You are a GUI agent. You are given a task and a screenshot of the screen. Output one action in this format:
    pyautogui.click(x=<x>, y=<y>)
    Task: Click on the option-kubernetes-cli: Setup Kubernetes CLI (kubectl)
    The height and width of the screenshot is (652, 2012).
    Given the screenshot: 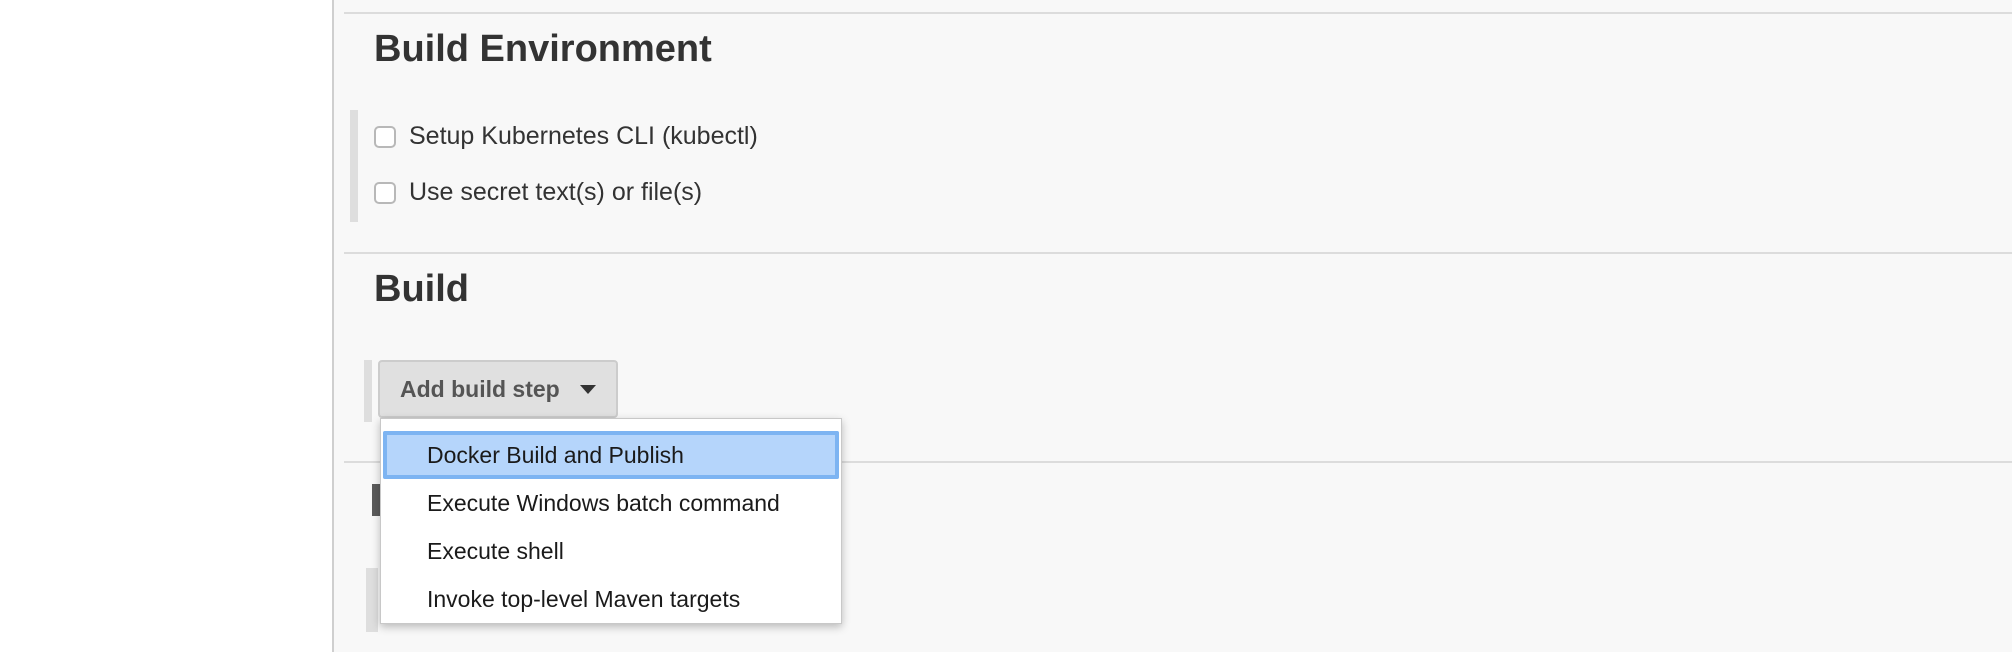 What is the action you would take?
    pyautogui.click(x=566, y=136)
    